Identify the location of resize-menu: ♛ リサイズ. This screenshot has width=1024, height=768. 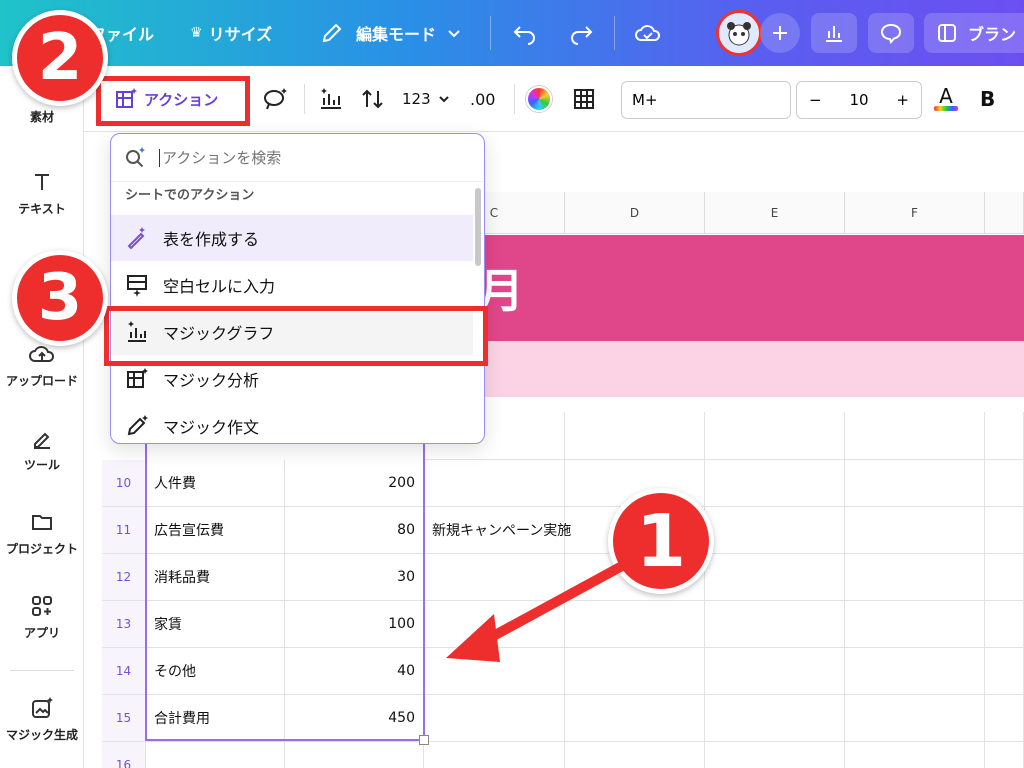
(231, 33).